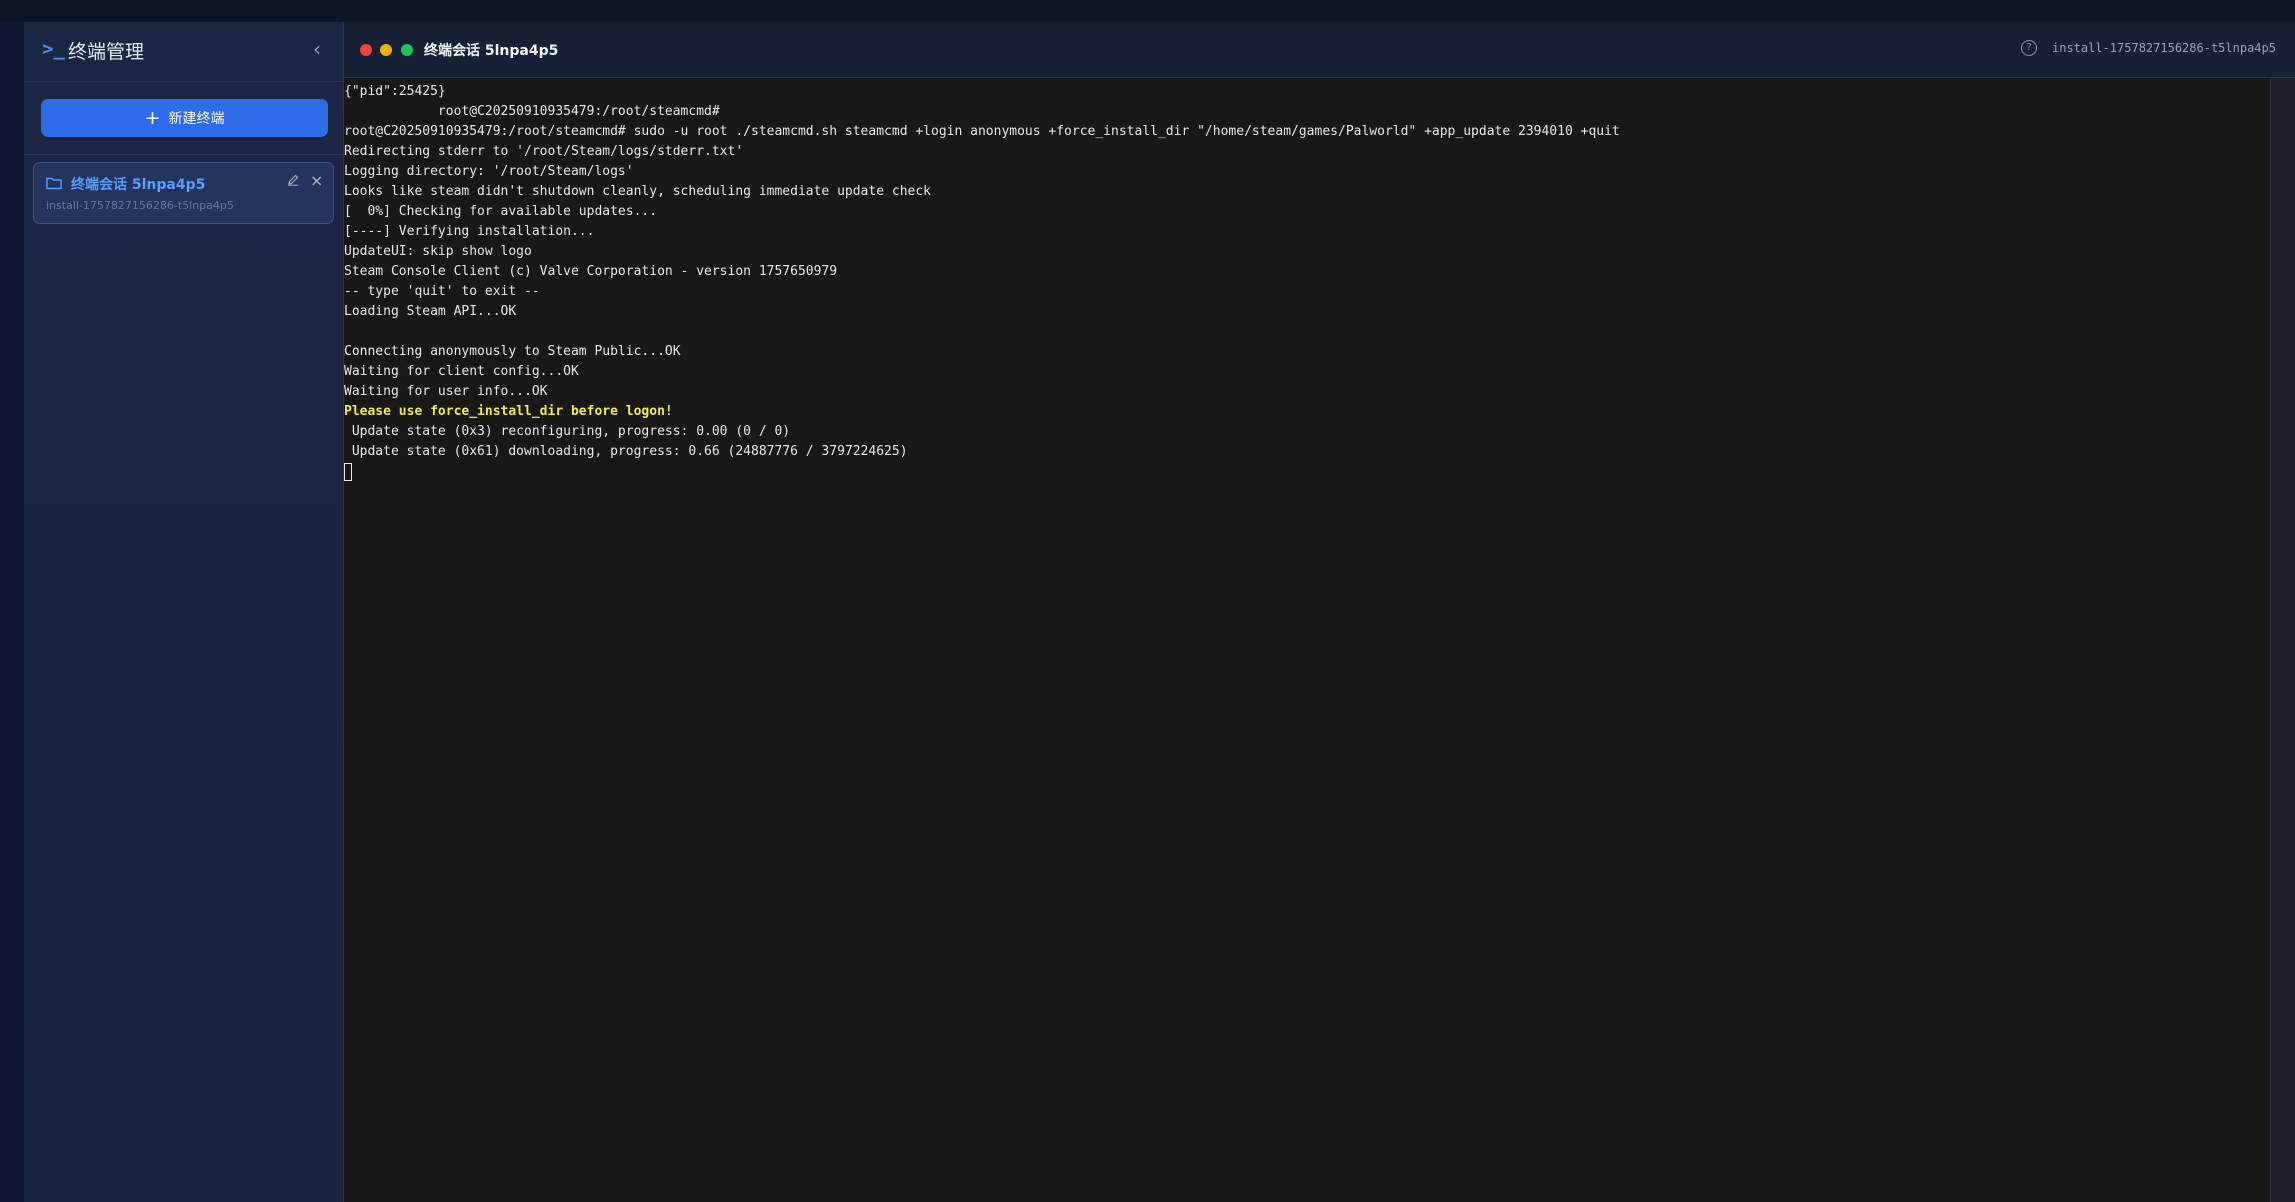 This screenshot has width=2295, height=1202. What do you see at coordinates (2164, 48) in the screenshot?
I see `terminal-session-id: install-1757827156286-t5lnpa4p5` at bounding box center [2164, 48].